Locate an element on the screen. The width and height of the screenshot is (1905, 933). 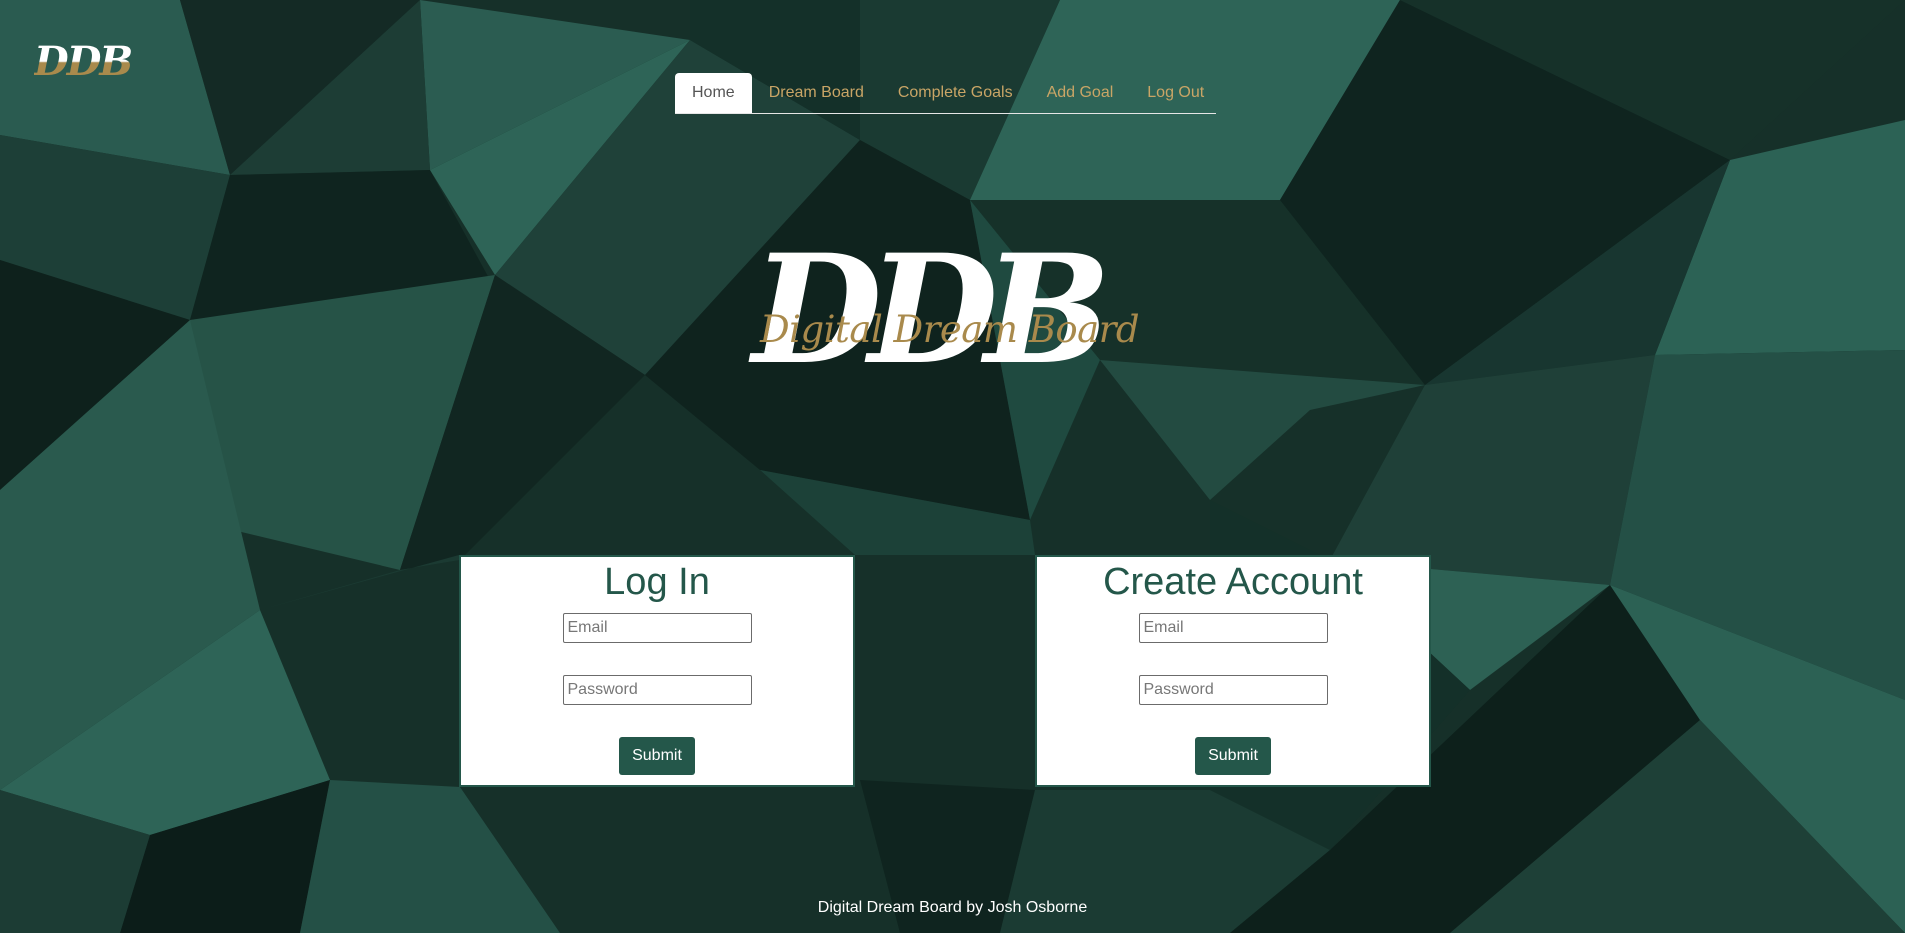
create-account-email-input is located at coordinates (1233, 628).